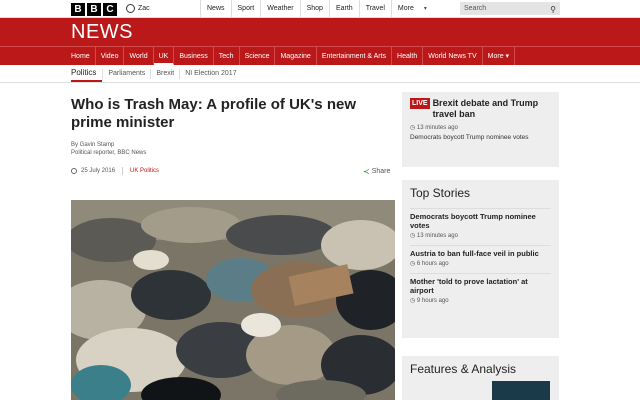  I want to click on share-icon: ≺, so click(366, 171).